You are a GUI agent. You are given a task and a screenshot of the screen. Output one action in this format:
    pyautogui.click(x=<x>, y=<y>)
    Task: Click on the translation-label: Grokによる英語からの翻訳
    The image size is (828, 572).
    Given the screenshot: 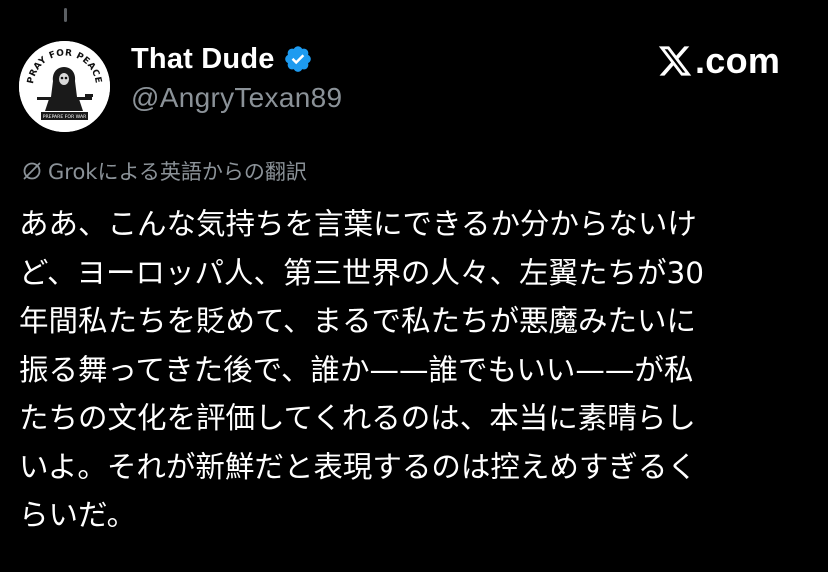 What is the action you would take?
    pyautogui.click(x=177, y=172)
    